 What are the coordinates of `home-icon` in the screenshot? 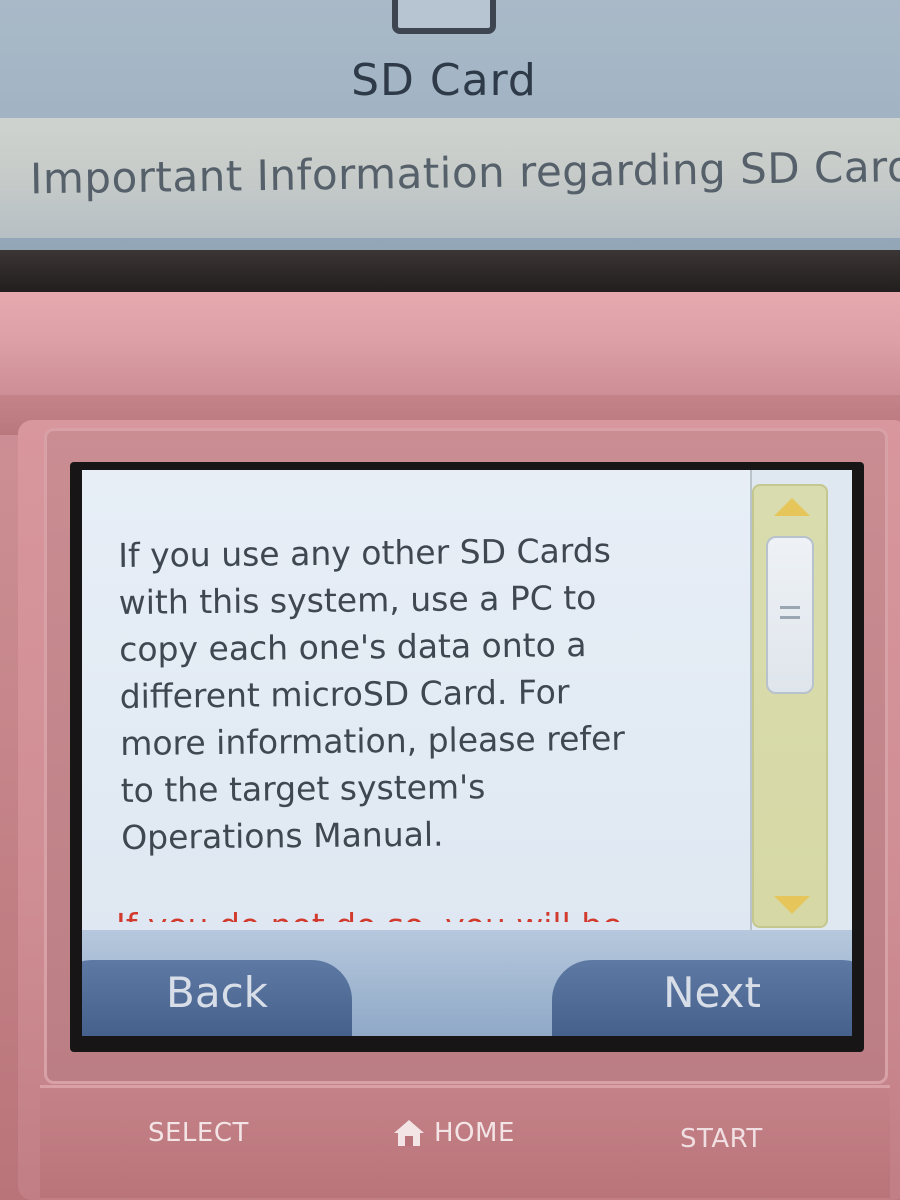 It's located at (409, 1133).